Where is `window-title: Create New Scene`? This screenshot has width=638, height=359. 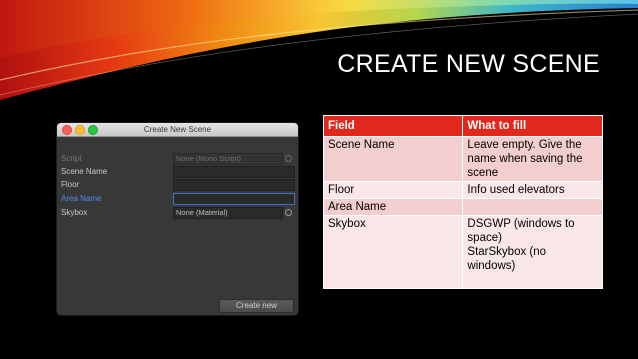
window-title: Create New Scene is located at coordinates (177, 129).